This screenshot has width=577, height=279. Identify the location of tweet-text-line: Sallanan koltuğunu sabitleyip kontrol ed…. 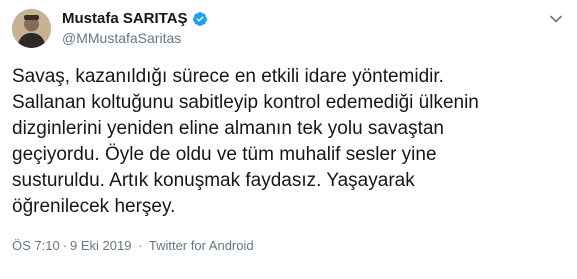
(245, 102).